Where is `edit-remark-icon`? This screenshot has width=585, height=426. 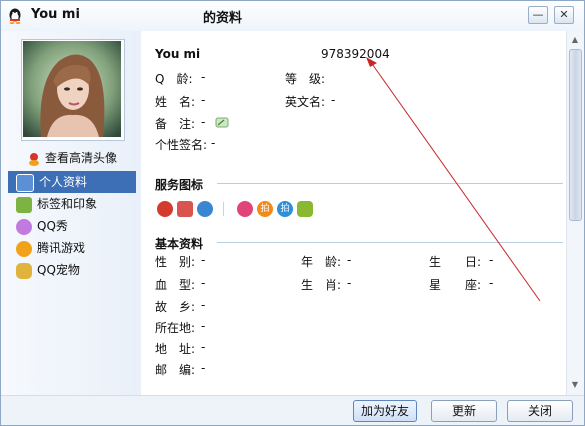
edit-remark-icon is located at coordinates (222, 123).